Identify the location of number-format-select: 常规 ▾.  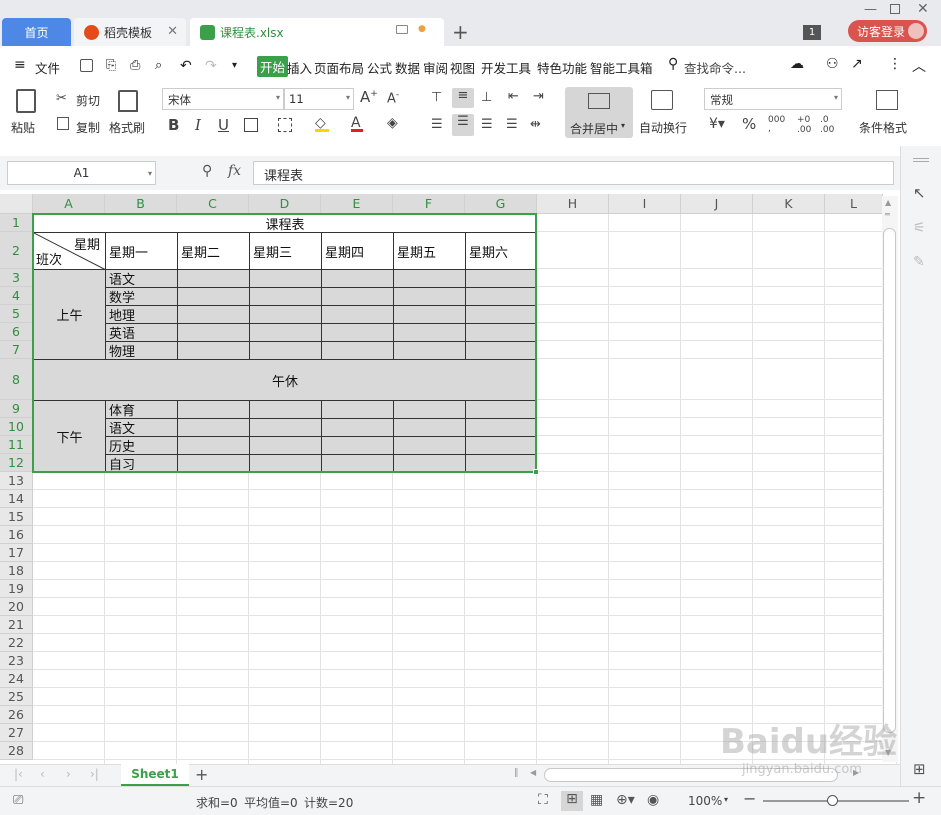
(773, 99).